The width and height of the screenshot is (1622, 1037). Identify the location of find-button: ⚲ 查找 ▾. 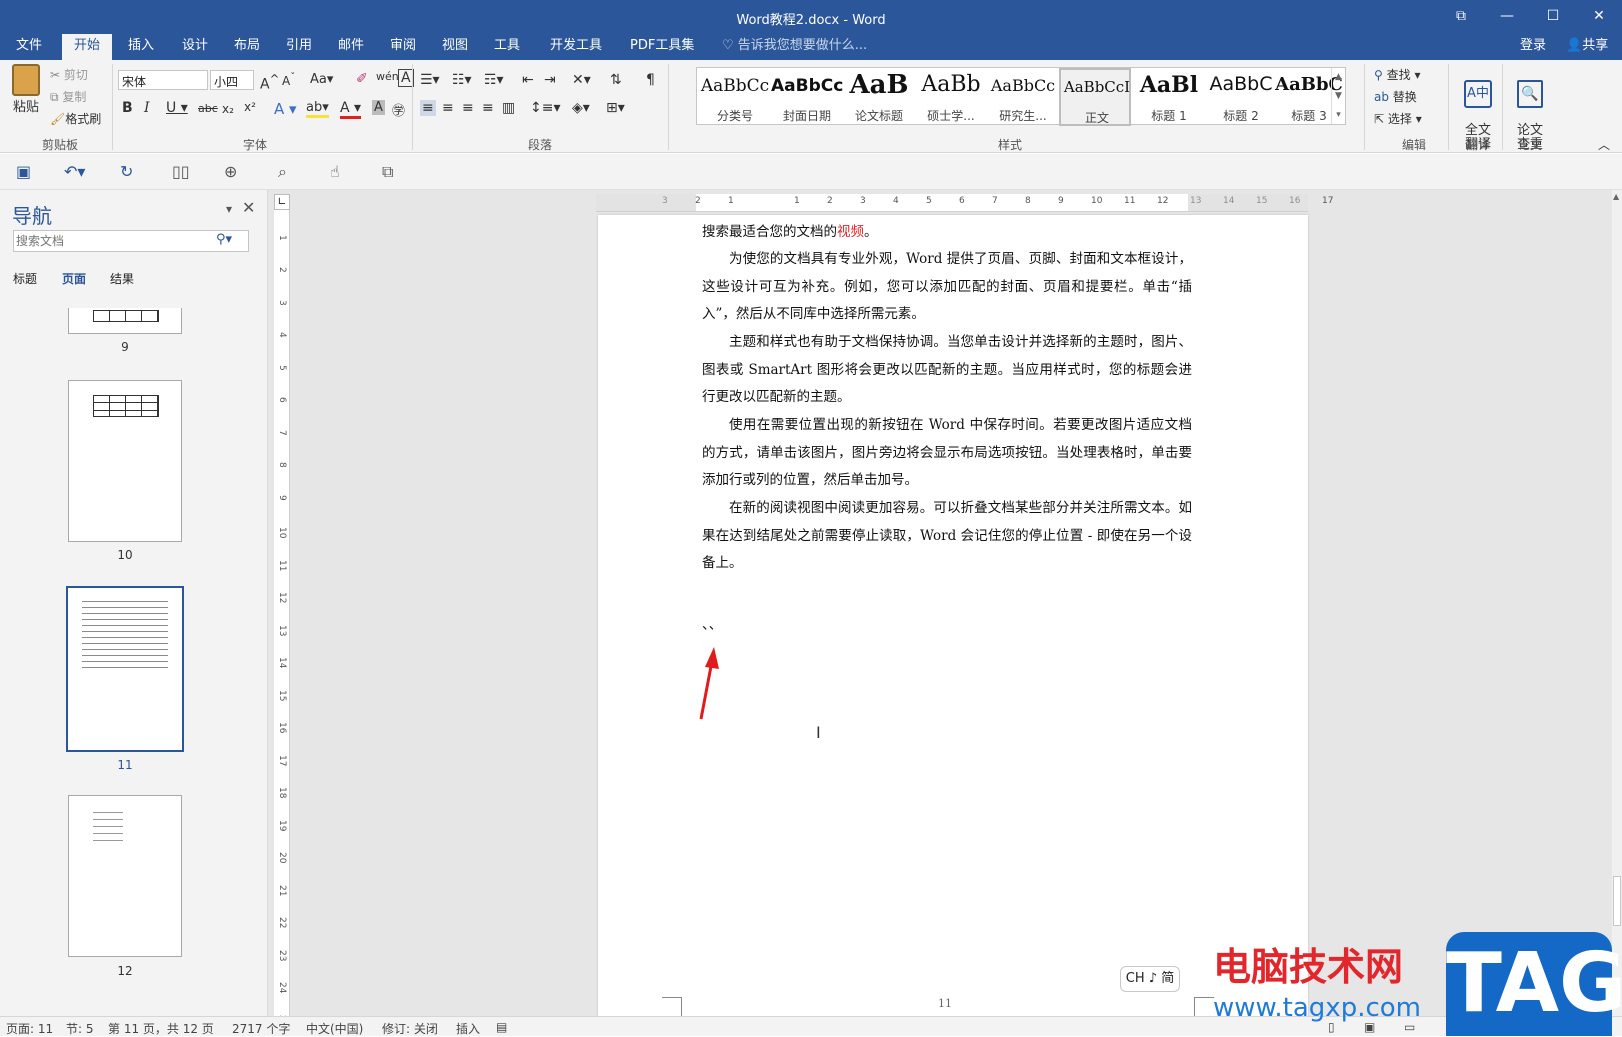
(1397, 74).